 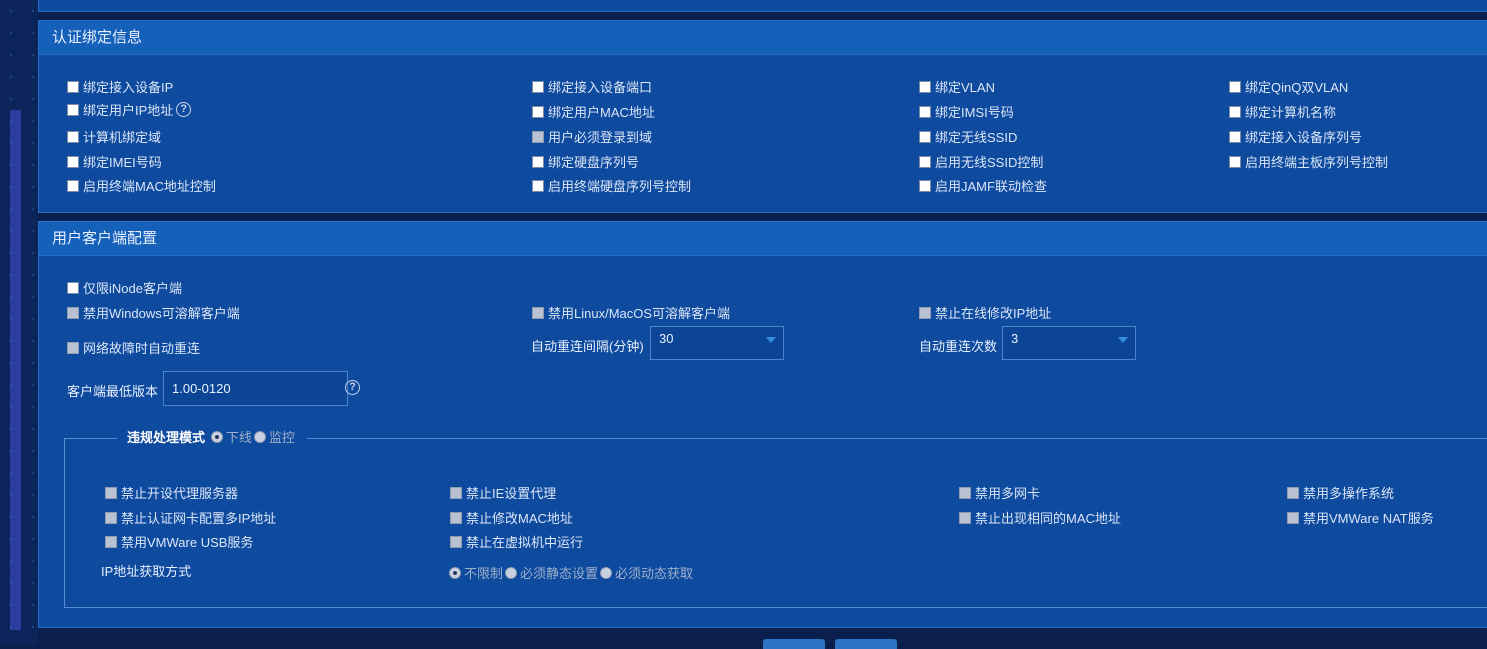 I want to click on ip-unlimited-radio, so click(x=455, y=572).